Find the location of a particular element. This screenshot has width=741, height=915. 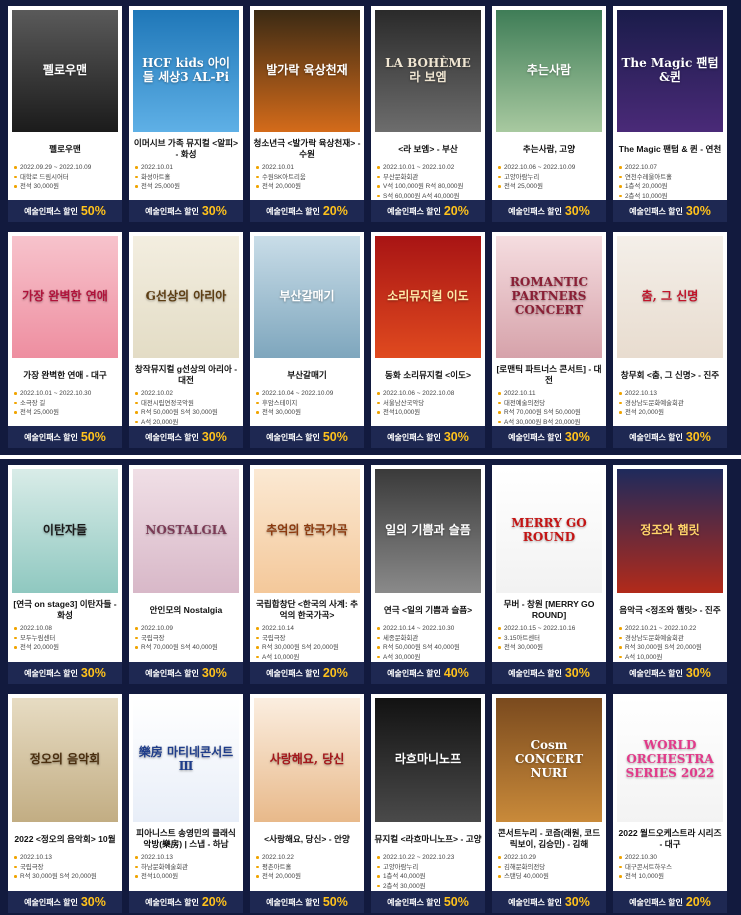

performance-title: 창무회 <춤, 그 신명> - 진주 is located at coordinates (670, 375).